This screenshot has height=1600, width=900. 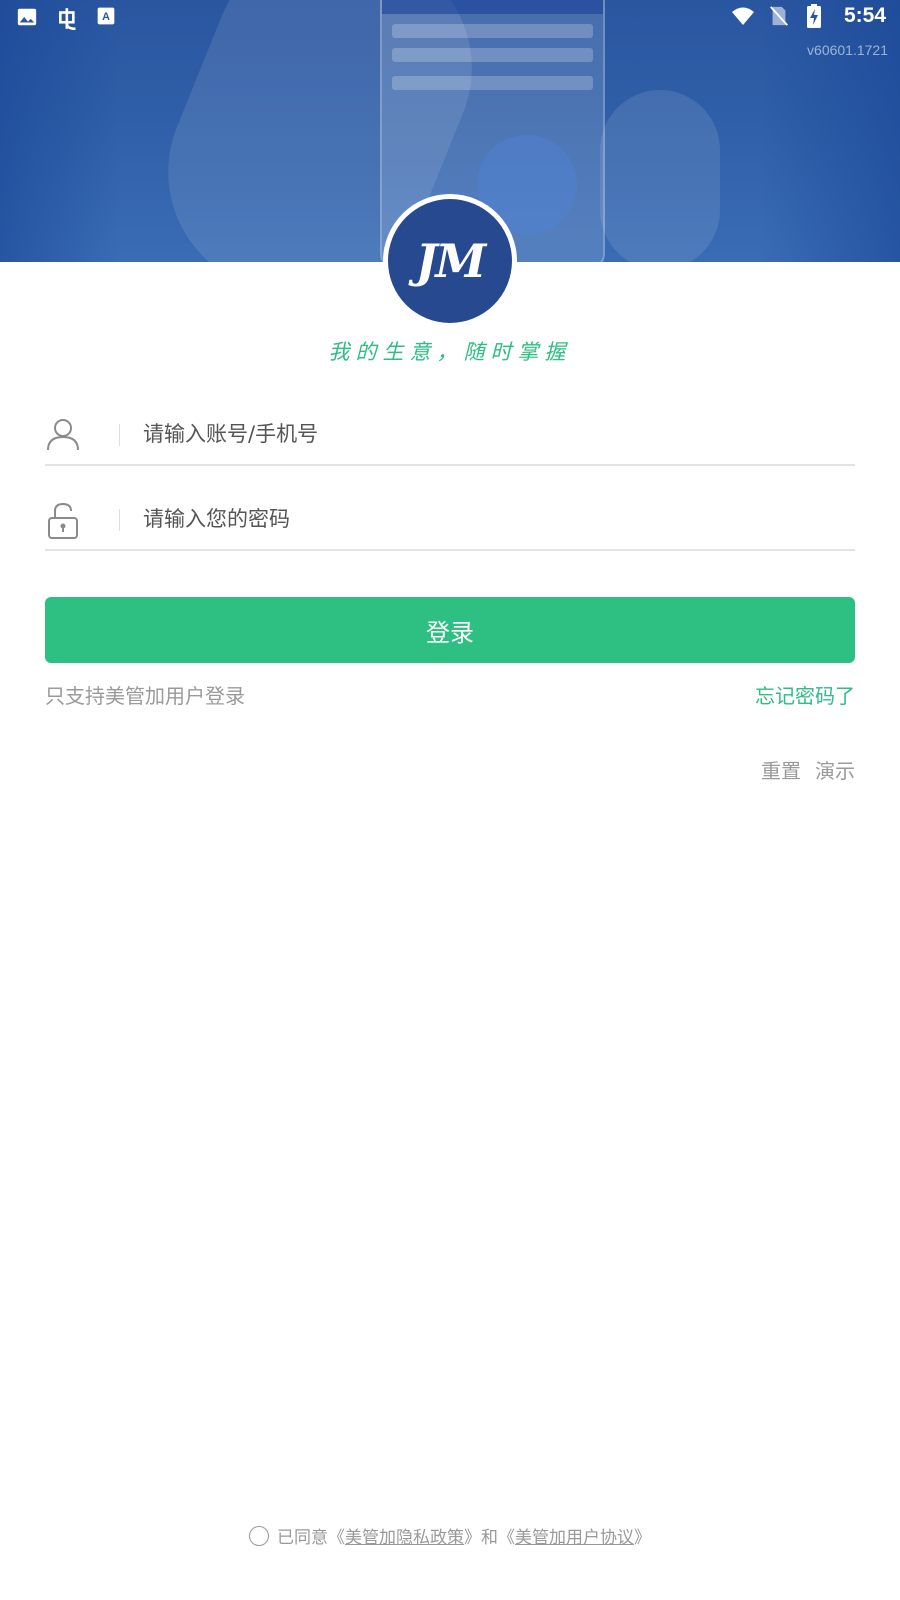 I want to click on password-input: 请输入您的密码, so click(x=216, y=518).